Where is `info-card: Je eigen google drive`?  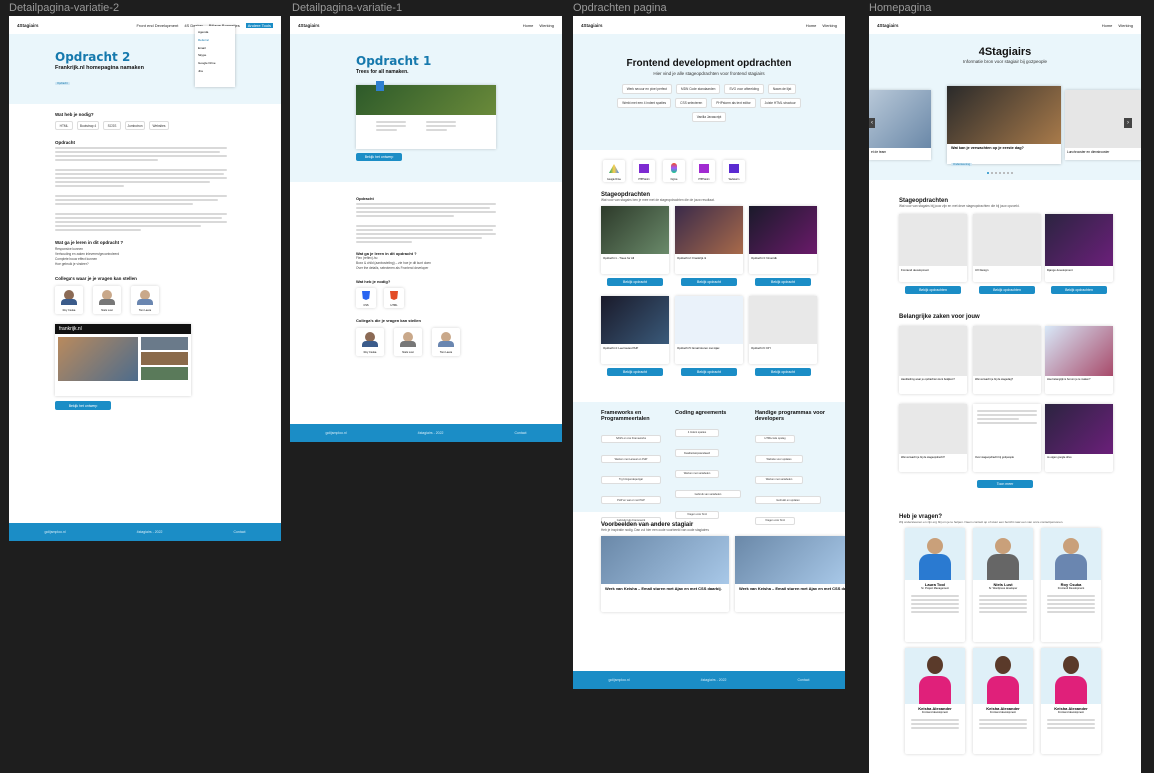 info-card: Je eigen google drive is located at coordinates (1079, 438).